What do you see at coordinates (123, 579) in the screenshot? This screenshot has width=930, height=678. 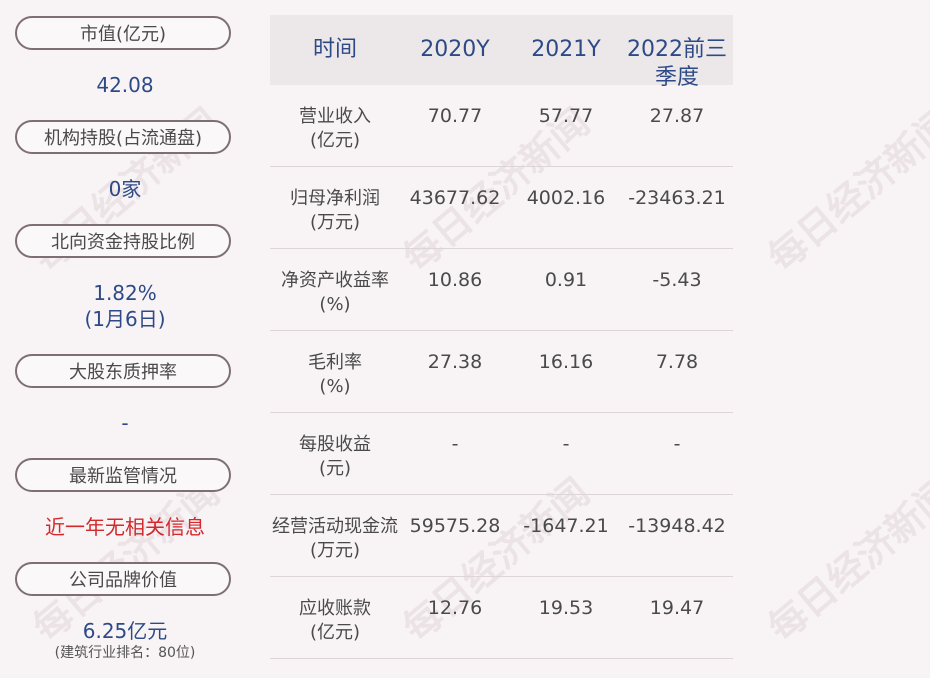 I see `brand-value-label: 公司品牌价值` at bounding box center [123, 579].